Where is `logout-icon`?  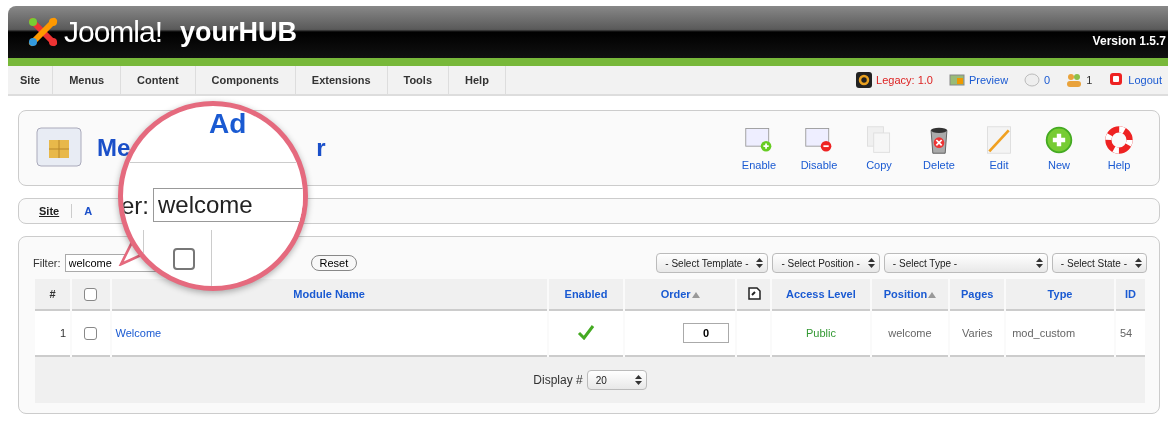
logout-icon is located at coordinates (1116, 80).